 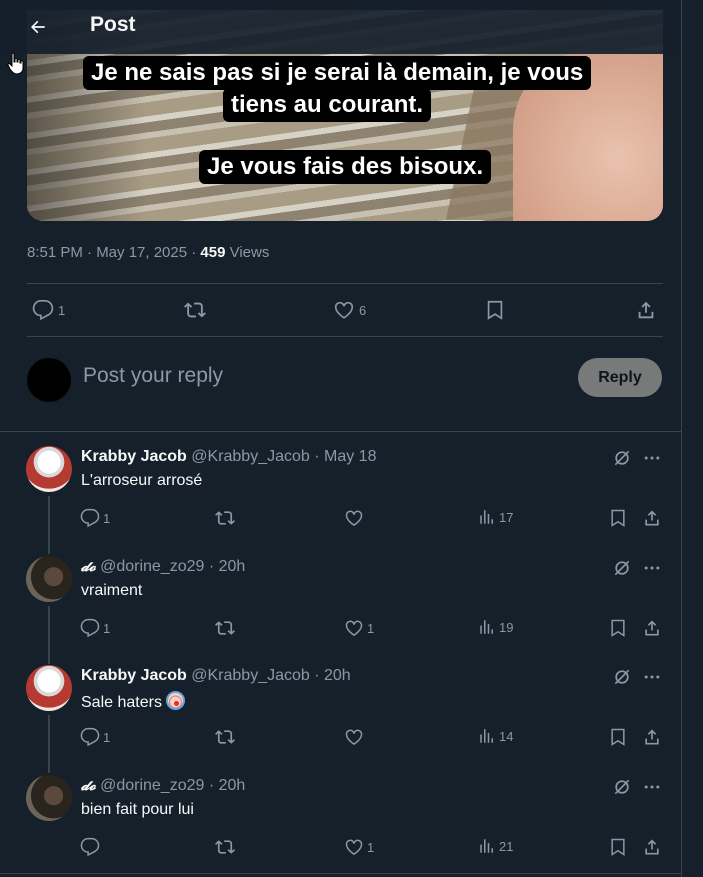 I want to click on views-button: 21, so click(x=495, y=846).